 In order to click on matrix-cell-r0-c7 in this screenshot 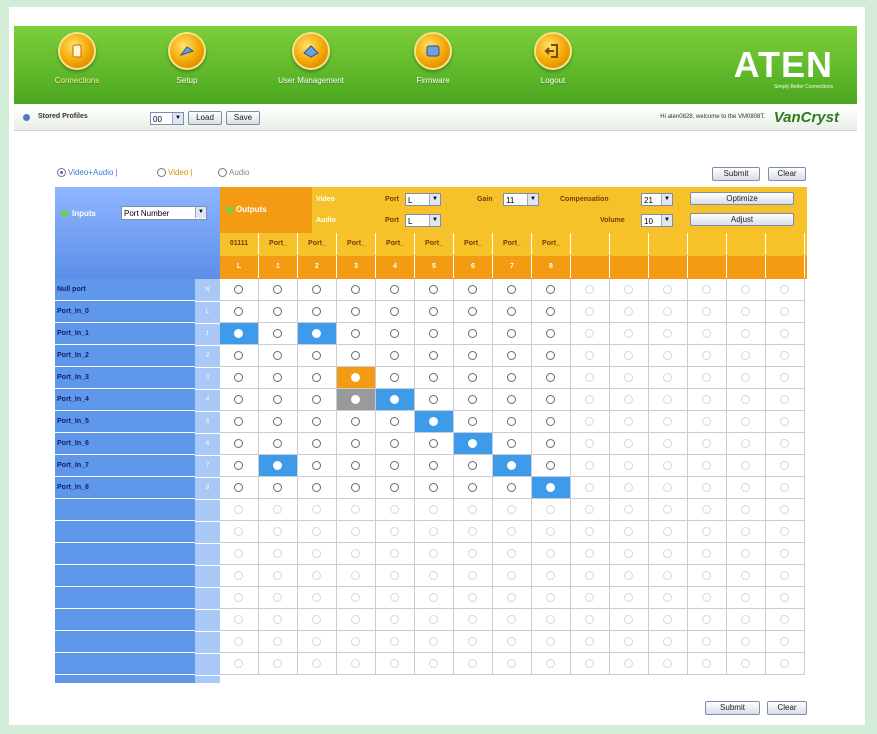, I will do `click(512, 290)`.